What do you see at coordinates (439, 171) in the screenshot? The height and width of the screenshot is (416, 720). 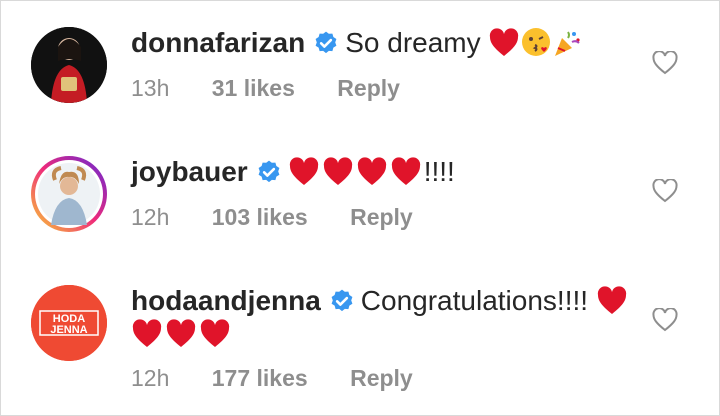 I see `comment-text: !!!!` at bounding box center [439, 171].